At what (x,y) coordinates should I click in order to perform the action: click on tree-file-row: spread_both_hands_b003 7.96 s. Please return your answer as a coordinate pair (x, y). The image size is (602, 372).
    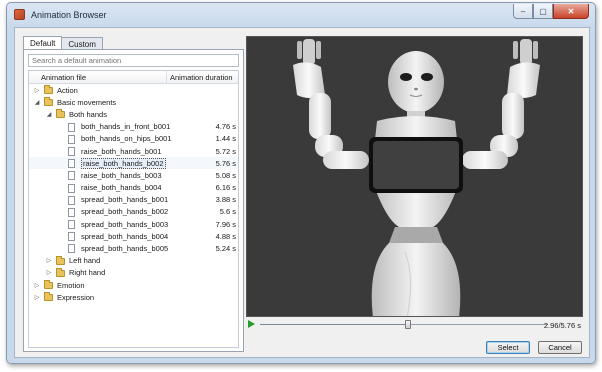
    Looking at the image, I should click on (133, 224).